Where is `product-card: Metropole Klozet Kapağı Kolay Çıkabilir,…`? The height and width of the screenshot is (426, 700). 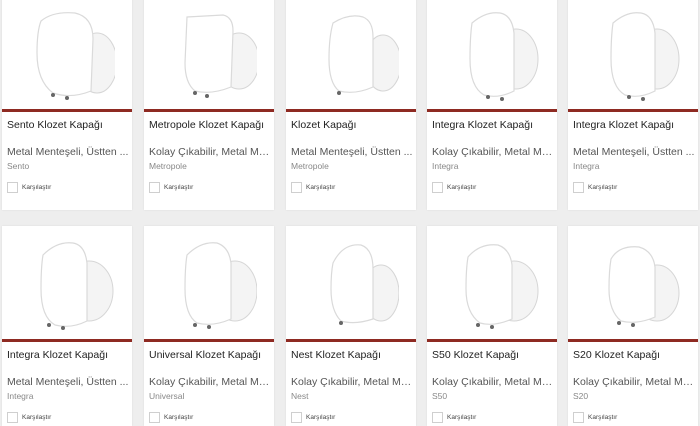
product-card: Metropole Klozet Kapağı Kolay Çıkabilir,… is located at coordinates (209, 105).